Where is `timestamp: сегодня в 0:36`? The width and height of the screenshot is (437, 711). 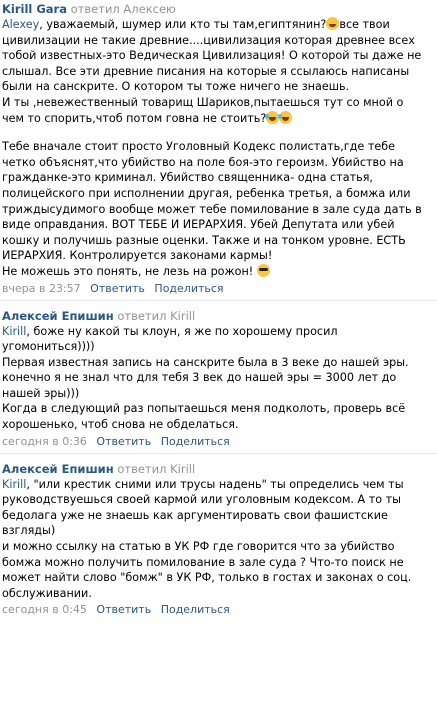 timestamp: сегодня в 0:36 is located at coordinates (44, 441).